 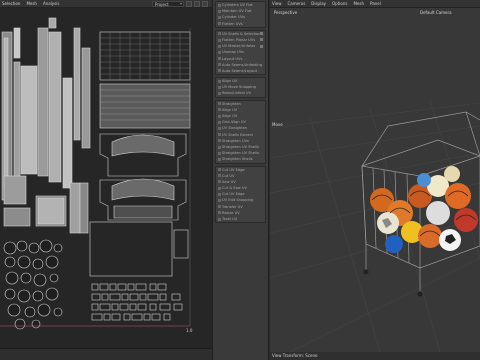 What do you see at coordinates (339, 3) in the screenshot?
I see `menu-options: Options` at bounding box center [339, 3].